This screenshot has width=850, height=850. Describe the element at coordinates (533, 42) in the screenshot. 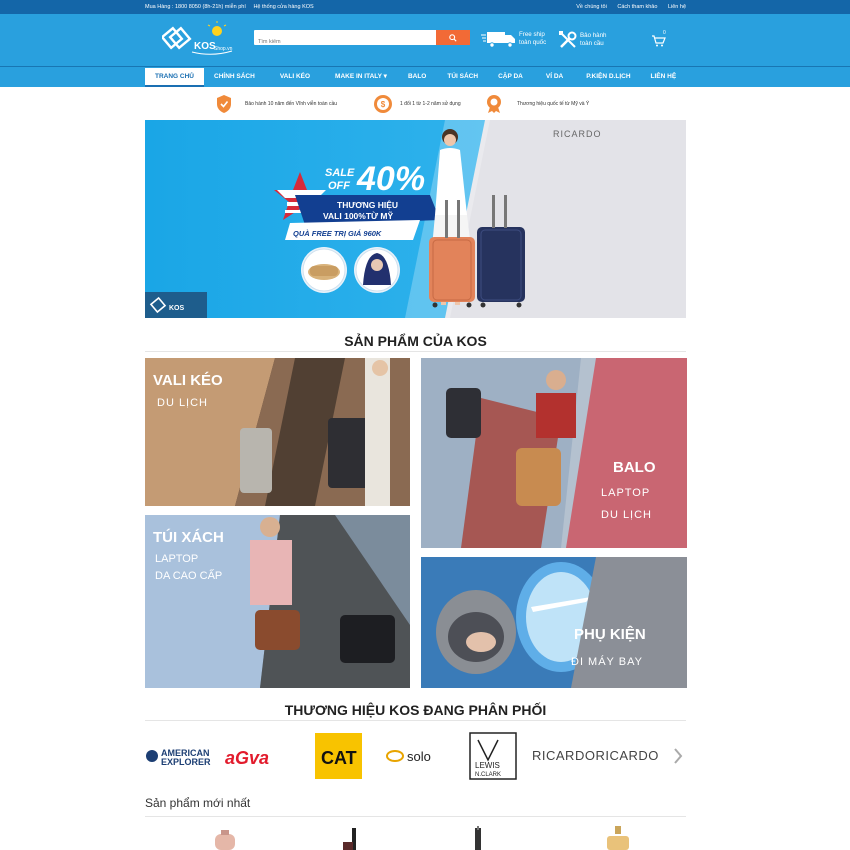

I see `ship-line2: toàn quốc` at that location.